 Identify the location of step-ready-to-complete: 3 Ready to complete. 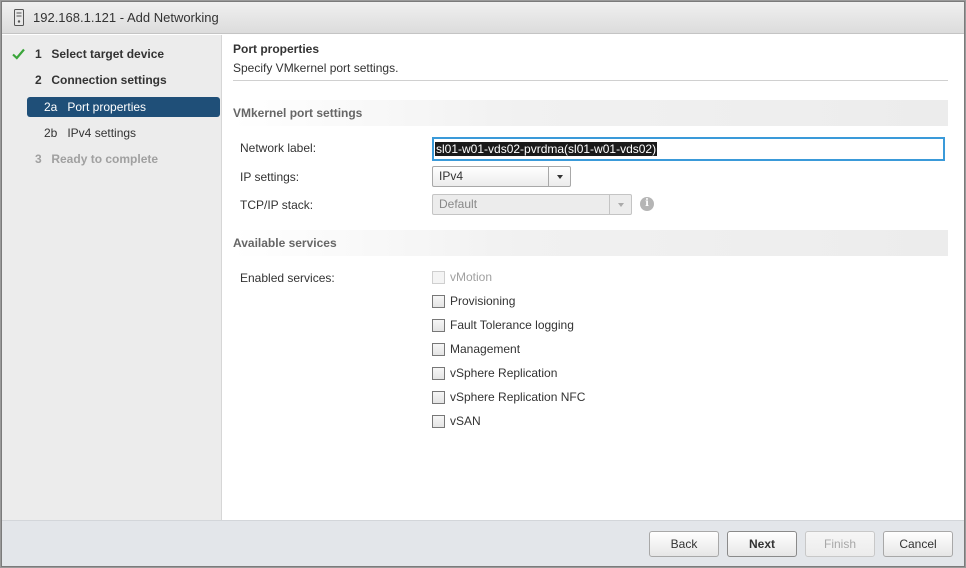
(97, 159).